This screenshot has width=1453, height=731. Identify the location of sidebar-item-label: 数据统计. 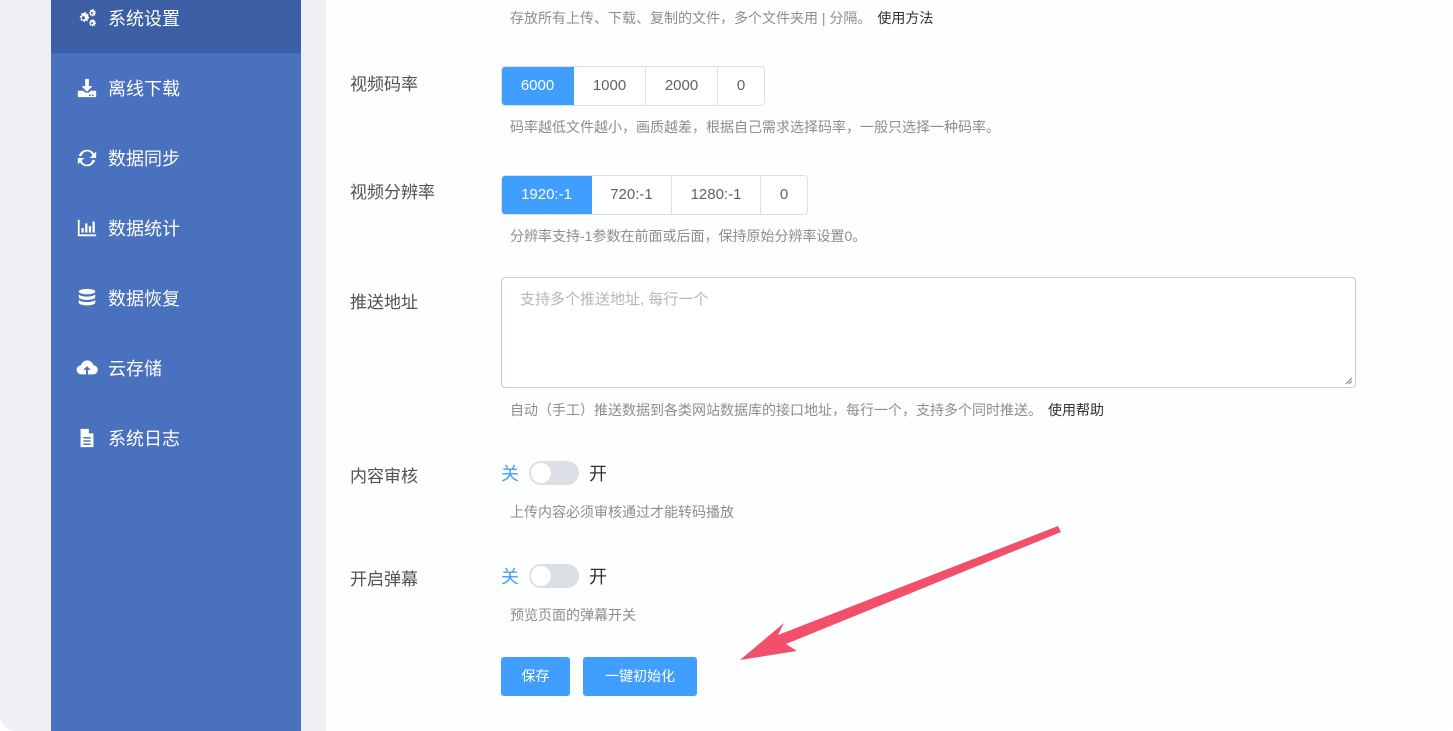
(144, 229).